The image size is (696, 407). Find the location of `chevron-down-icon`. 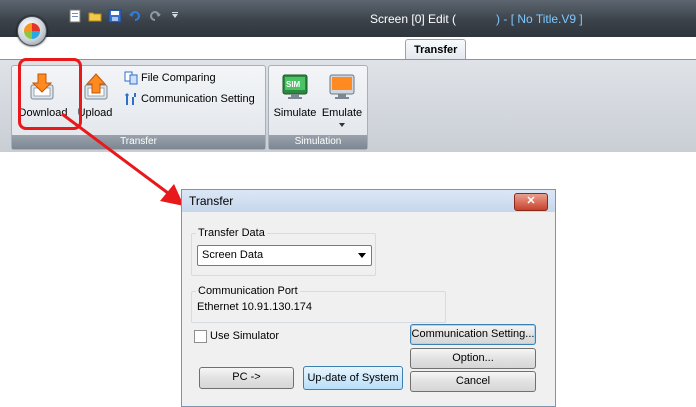

chevron-down-icon is located at coordinates (362, 255).